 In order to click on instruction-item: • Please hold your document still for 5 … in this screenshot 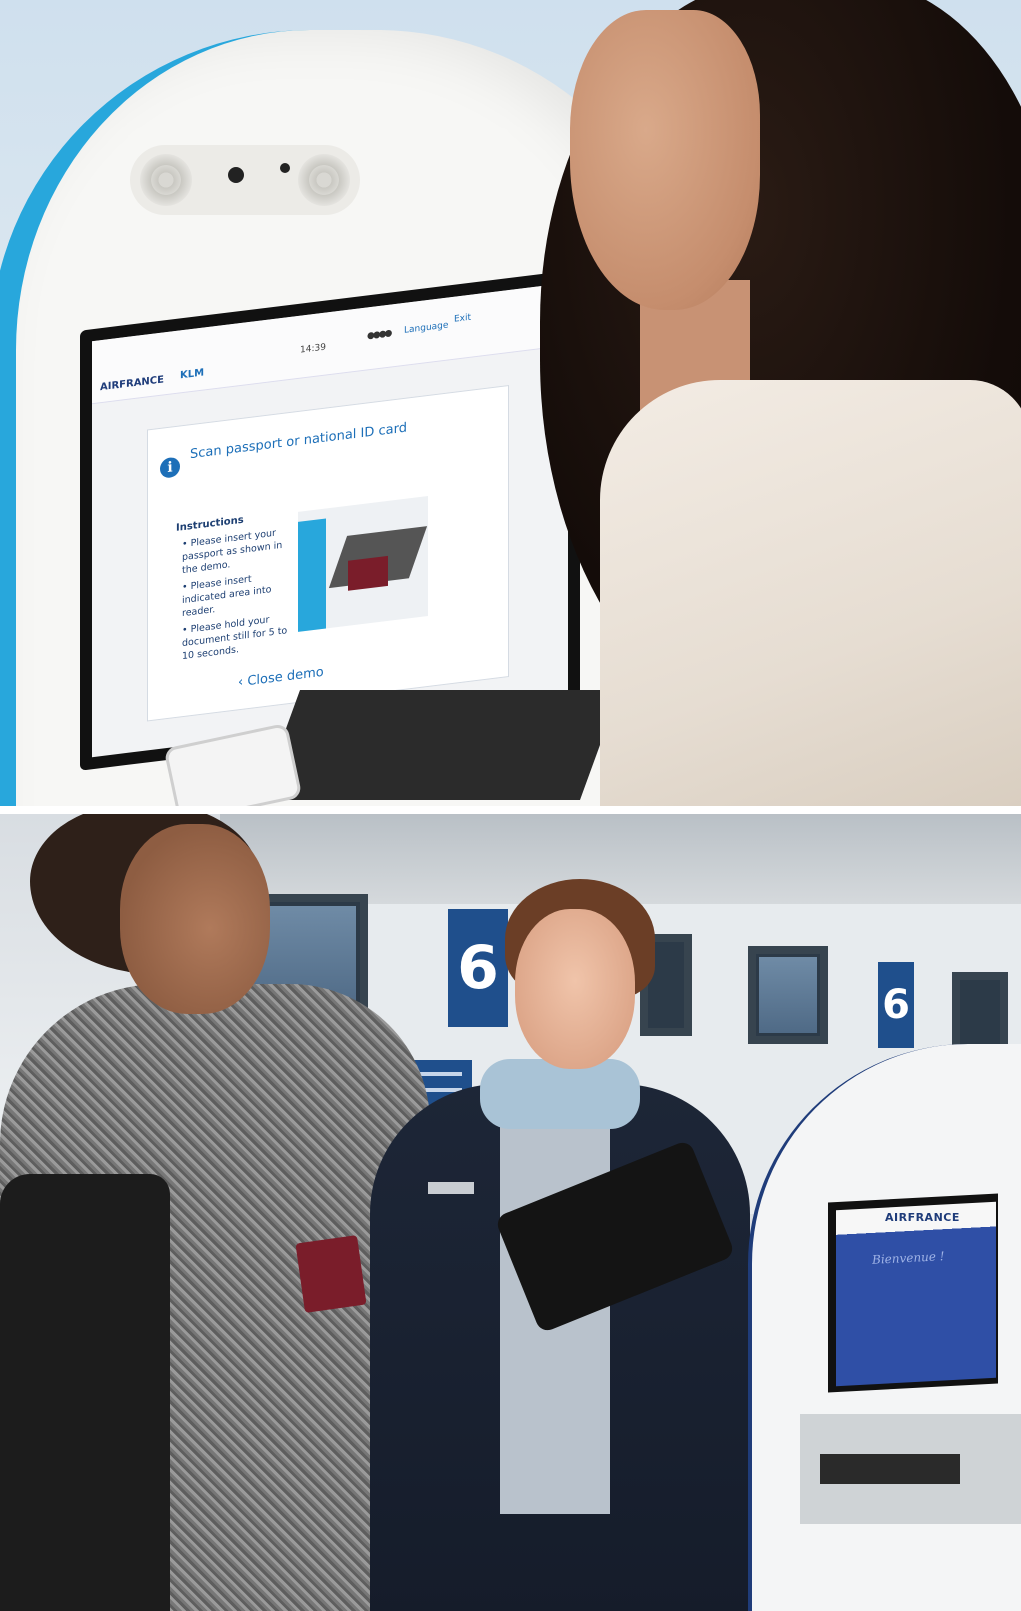, I will do `click(235, 638)`.